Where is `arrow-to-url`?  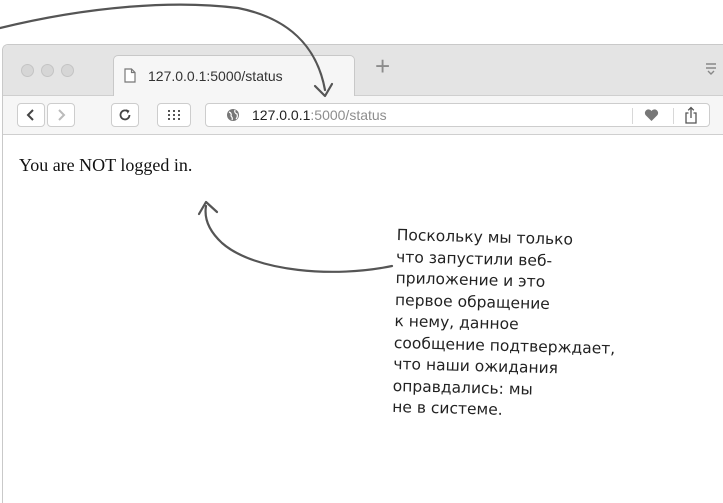
arrow-to-url is located at coordinates (163, 47).